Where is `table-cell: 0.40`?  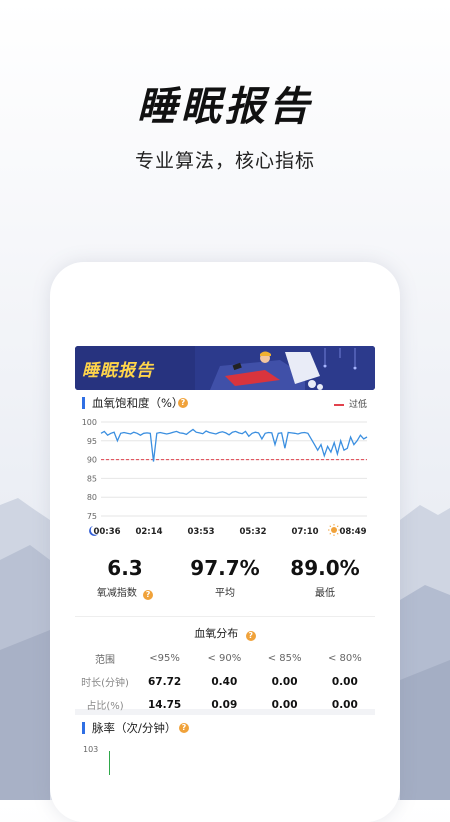
table-cell: 0.40 is located at coordinates (224, 681).